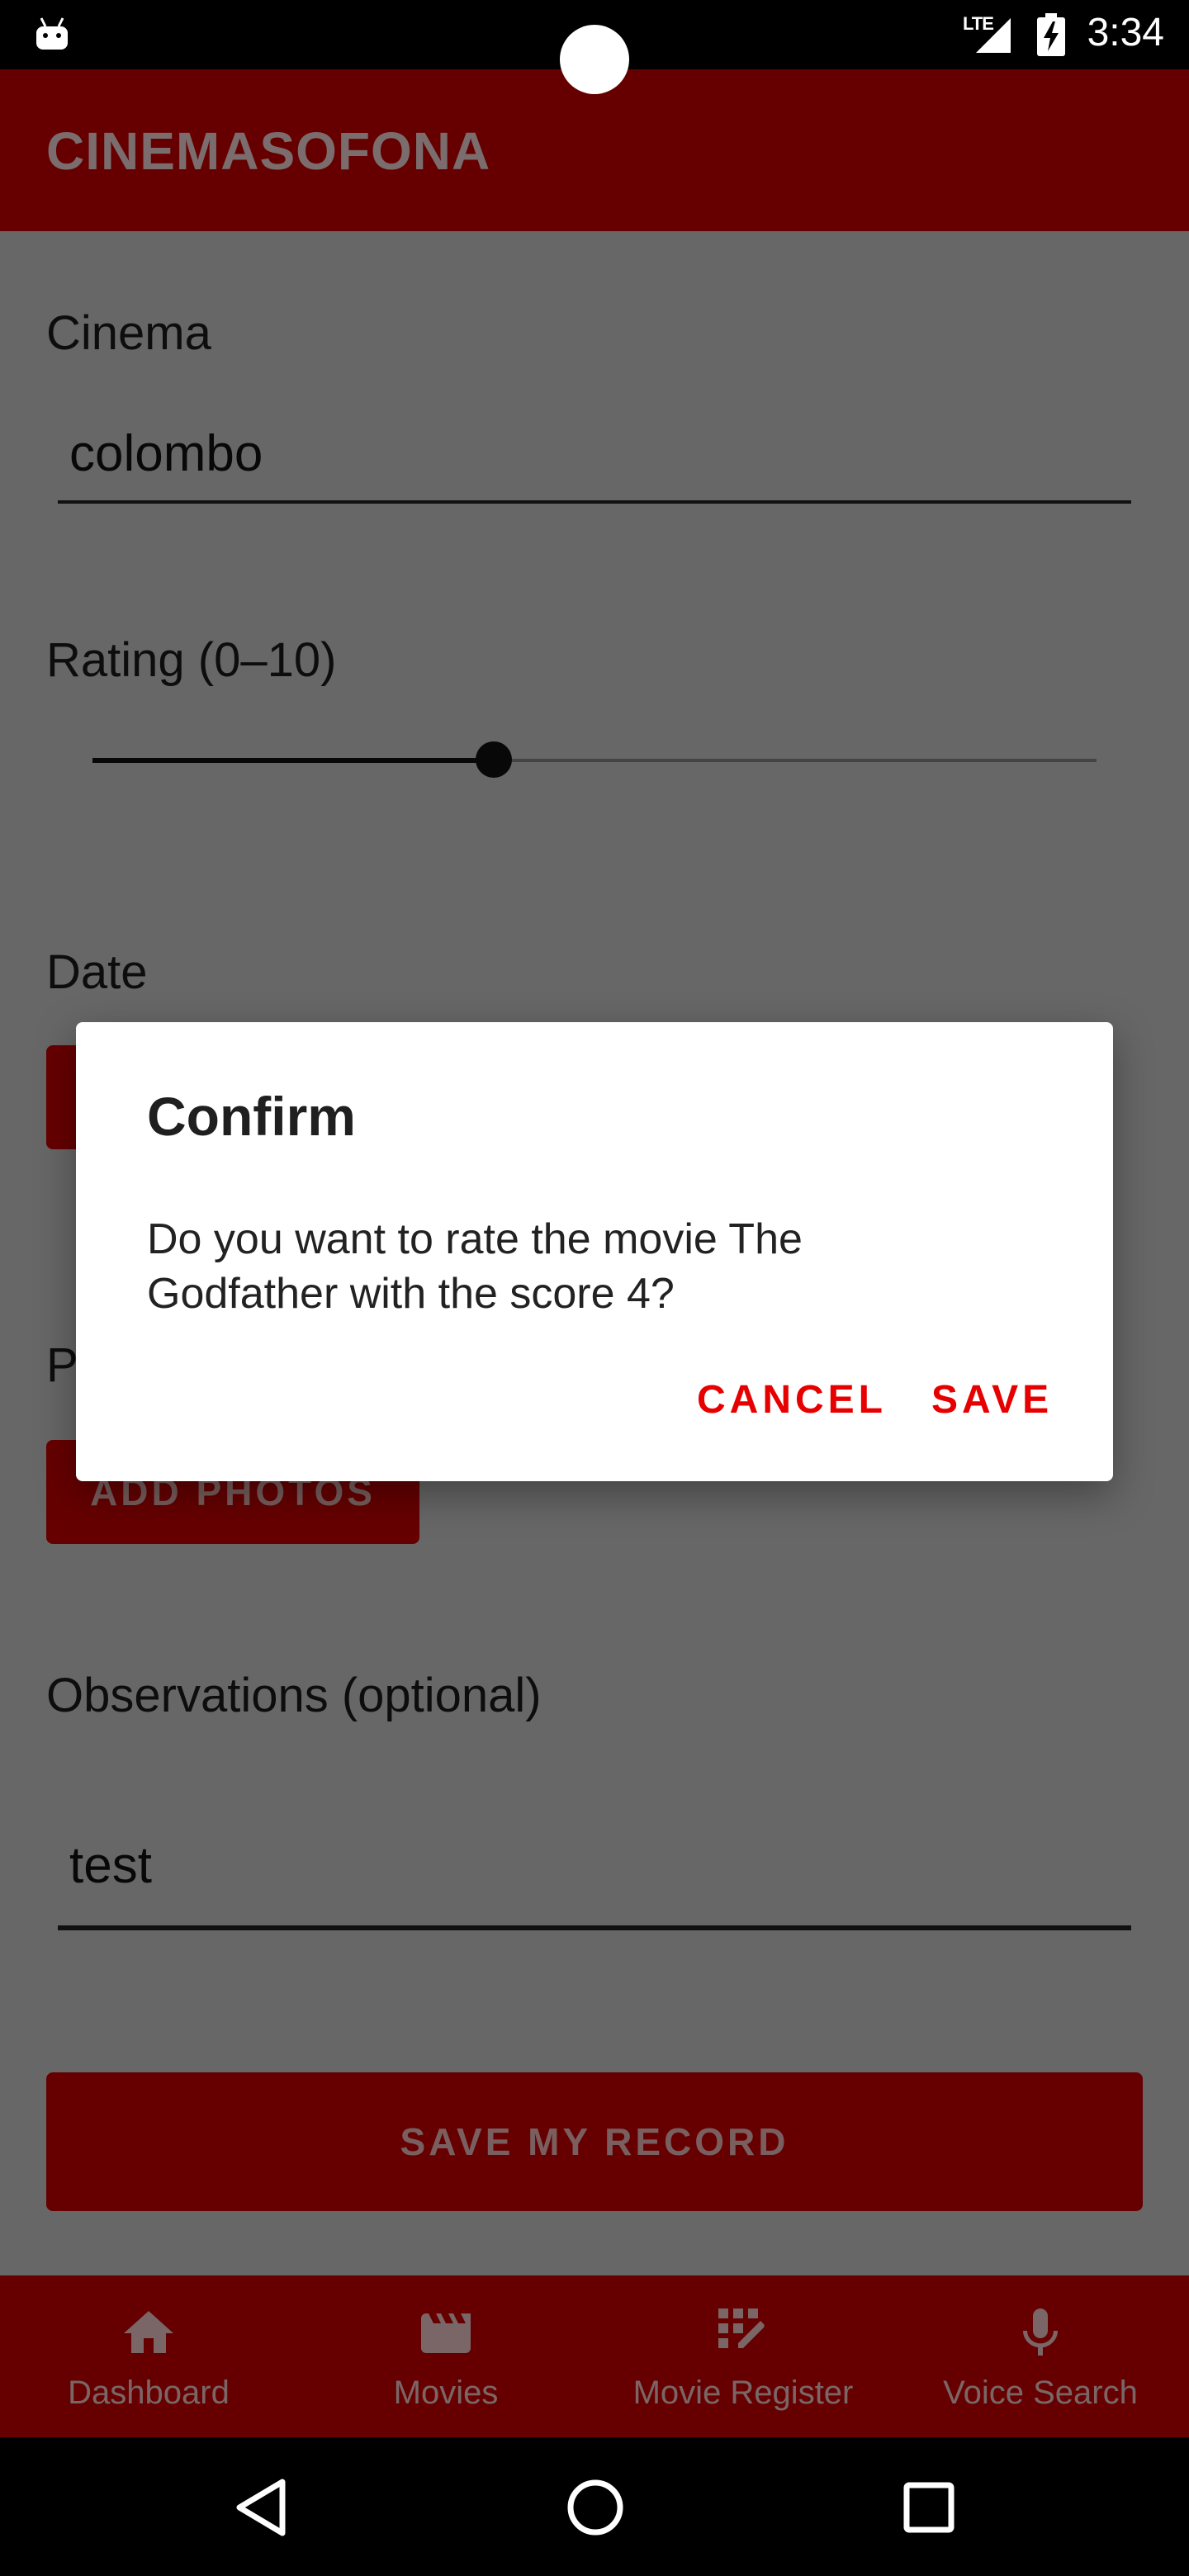  What do you see at coordinates (1051, 34) in the screenshot?
I see `battery-charging-icon` at bounding box center [1051, 34].